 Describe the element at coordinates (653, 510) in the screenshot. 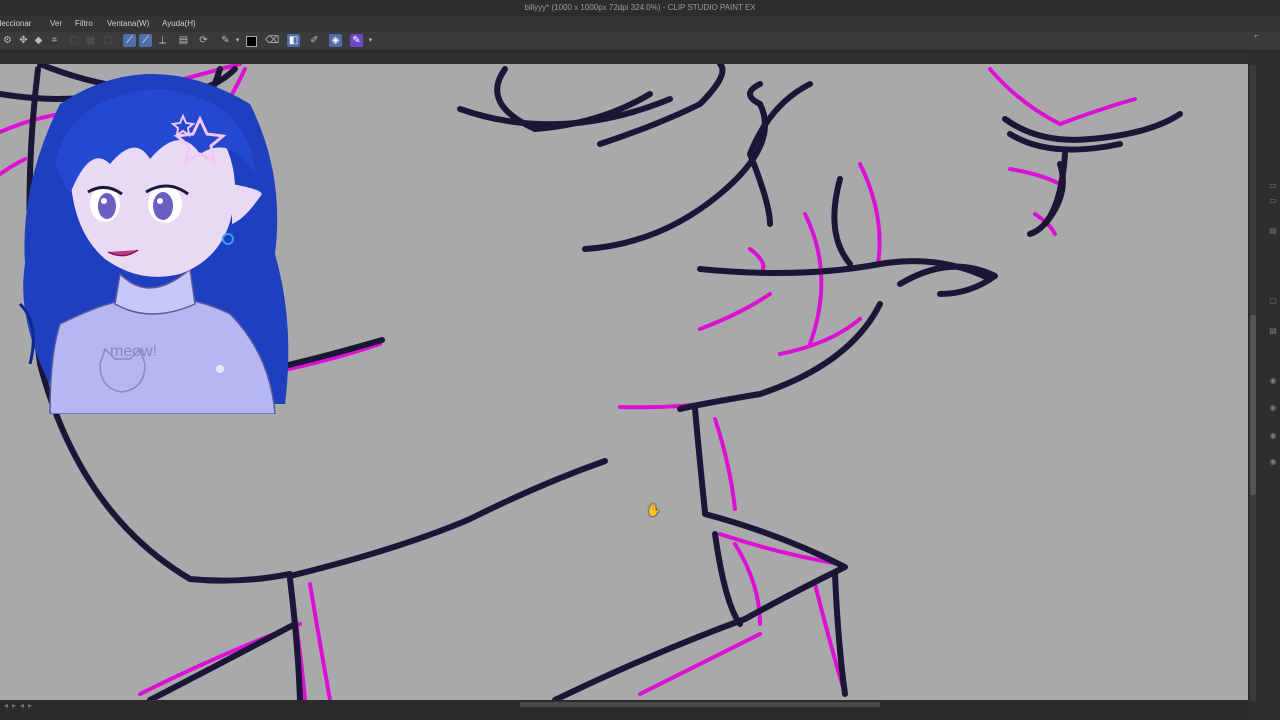

I see `hand-cursor-icon: ✋` at that location.